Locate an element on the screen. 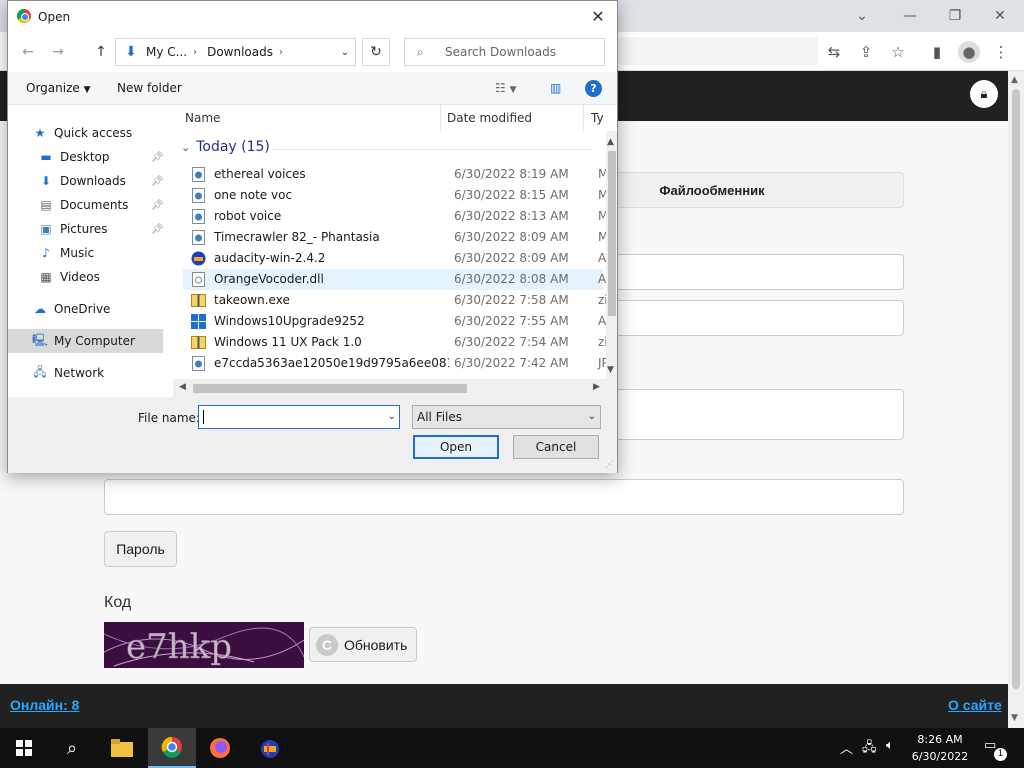  refresh-button: ↻ is located at coordinates (376, 52).